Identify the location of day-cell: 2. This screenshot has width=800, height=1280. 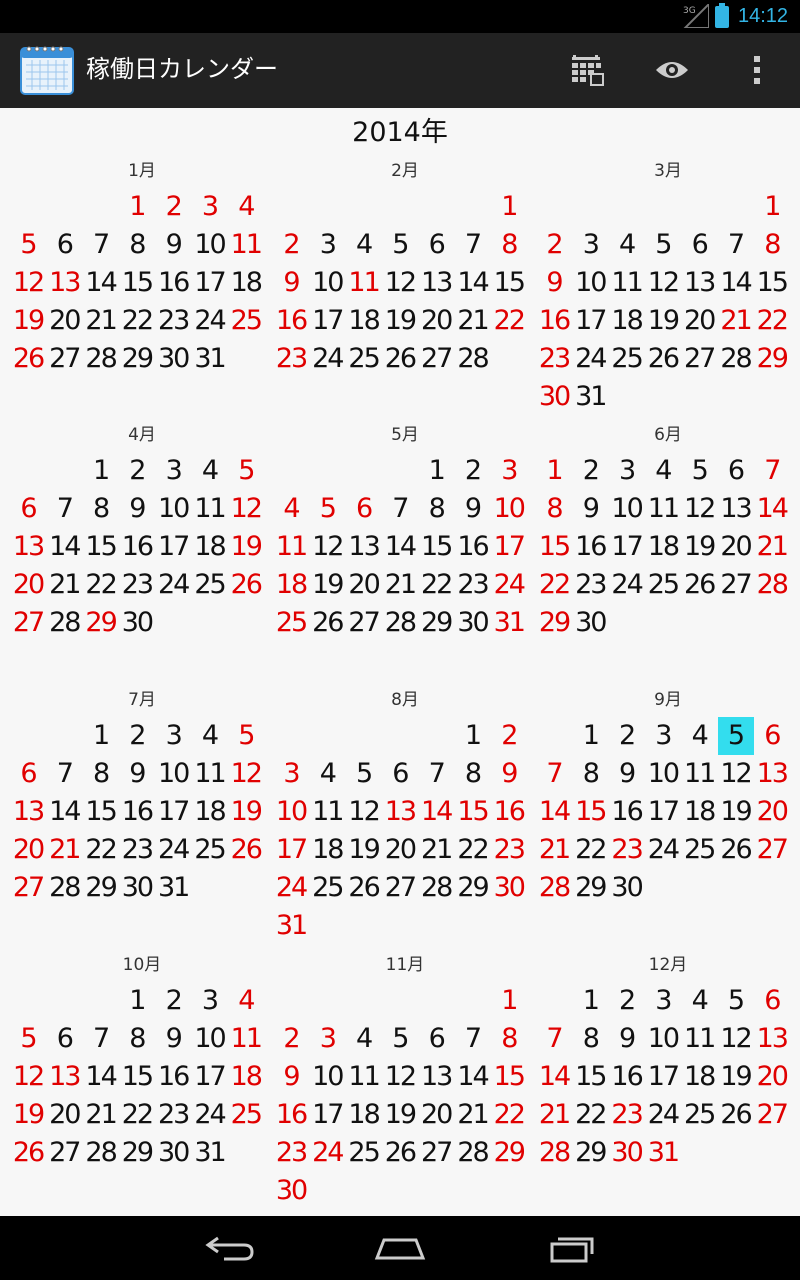
(173, 207).